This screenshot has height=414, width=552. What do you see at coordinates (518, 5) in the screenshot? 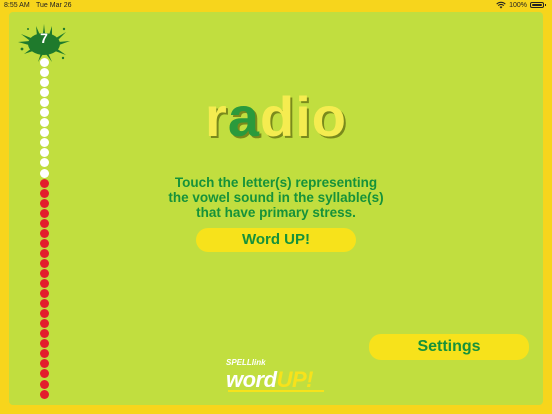
I see `battery-percent: 100%` at bounding box center [518, 5].